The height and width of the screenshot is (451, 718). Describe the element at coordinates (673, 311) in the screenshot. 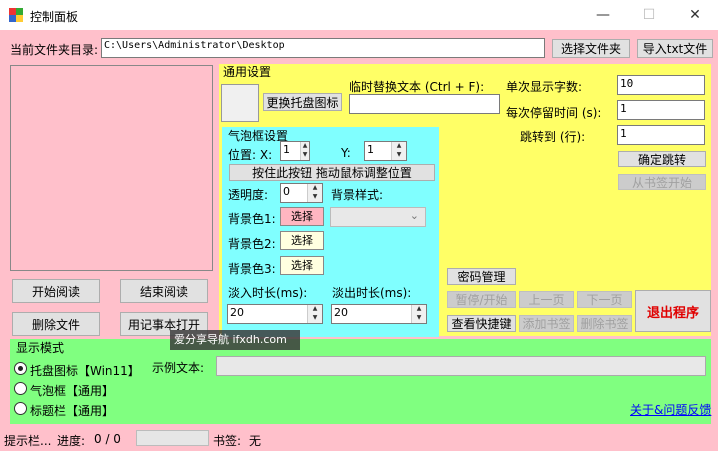

I see `exit-button: 退出程序` at that location.